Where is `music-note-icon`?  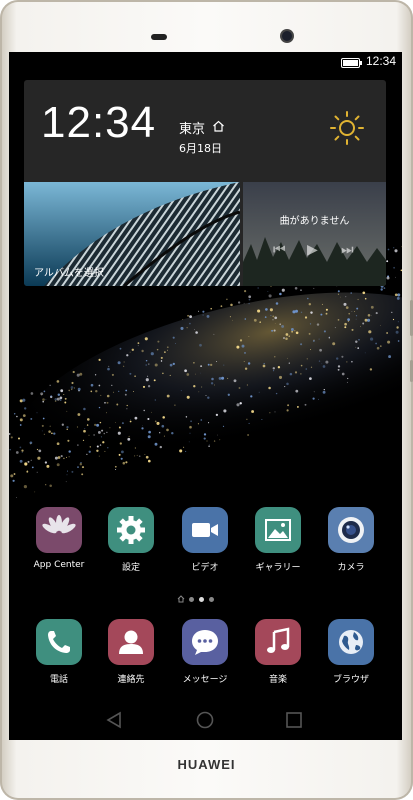
music-note-icon is located at coordinates (278, 642).